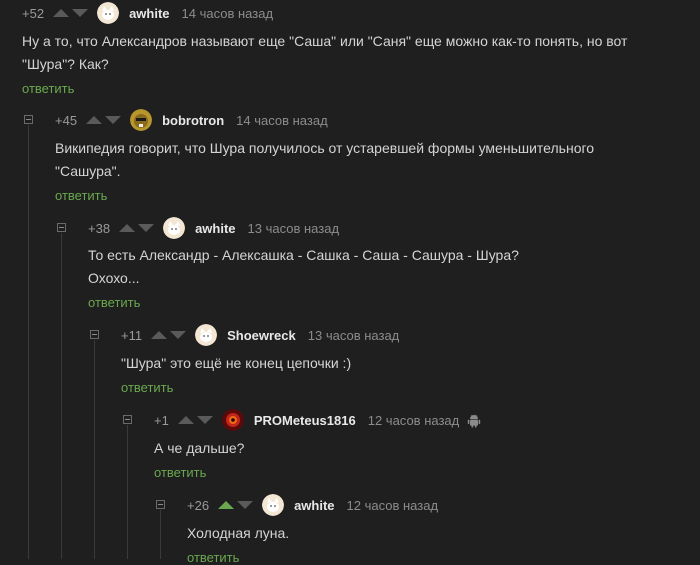 Image resolution: width=700 pixels, height=565 pixels. What do you see at coordinates (305, 420) in the screenshot?
I see `comment-username: PROMeteus1816` at bounding box center [305, 420].